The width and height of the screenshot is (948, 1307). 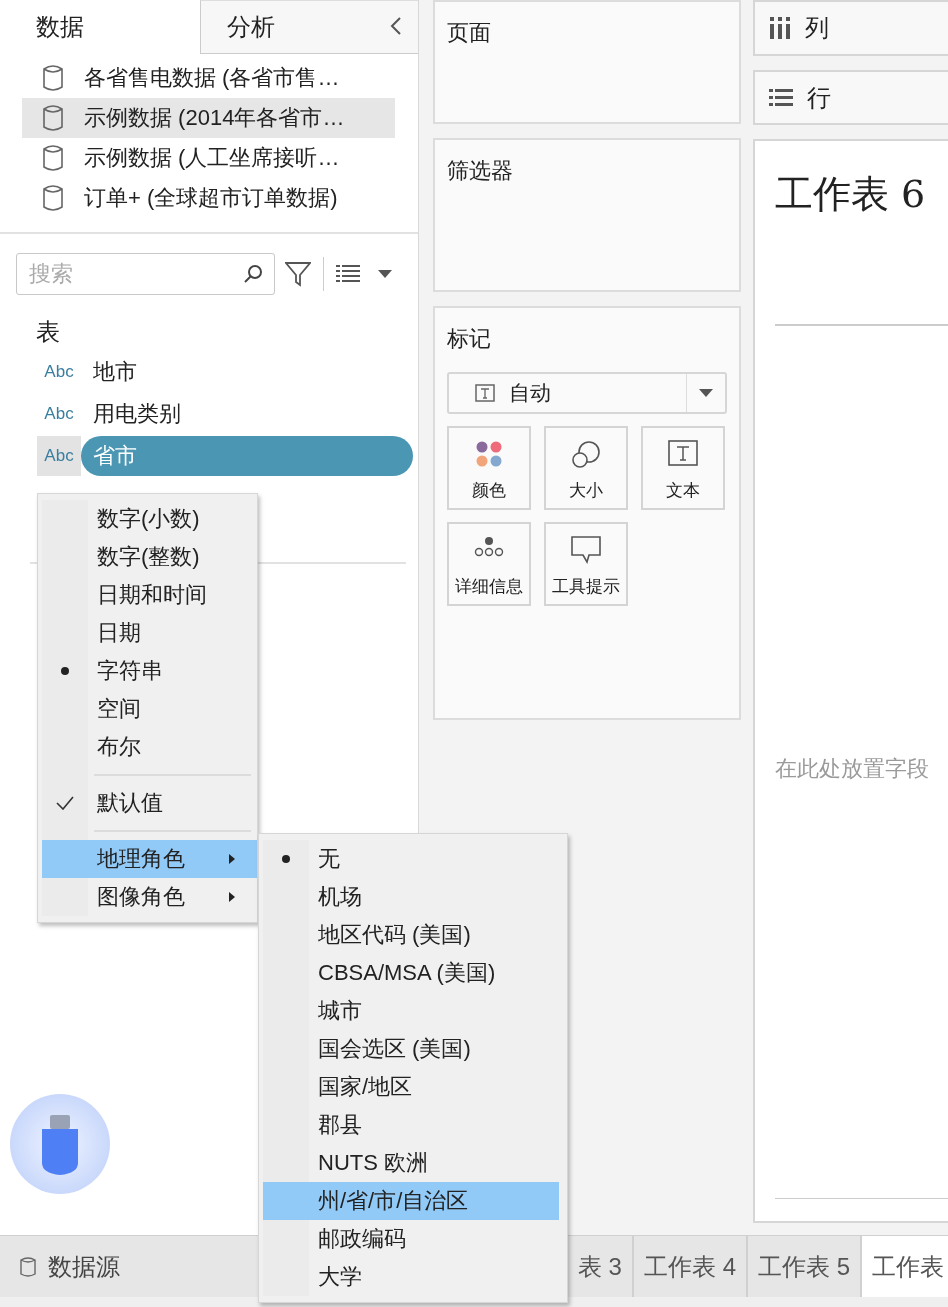 I want to click on field-item: 用电类别, so click(x=247, y=414).